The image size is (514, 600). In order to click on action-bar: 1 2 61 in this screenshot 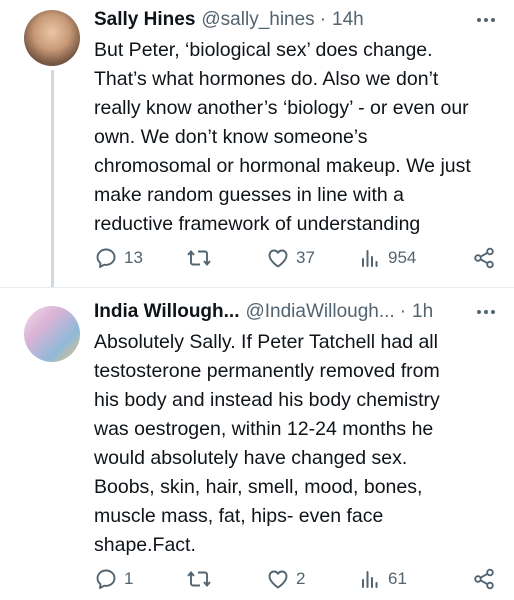, I will do `click(295, 579)`.